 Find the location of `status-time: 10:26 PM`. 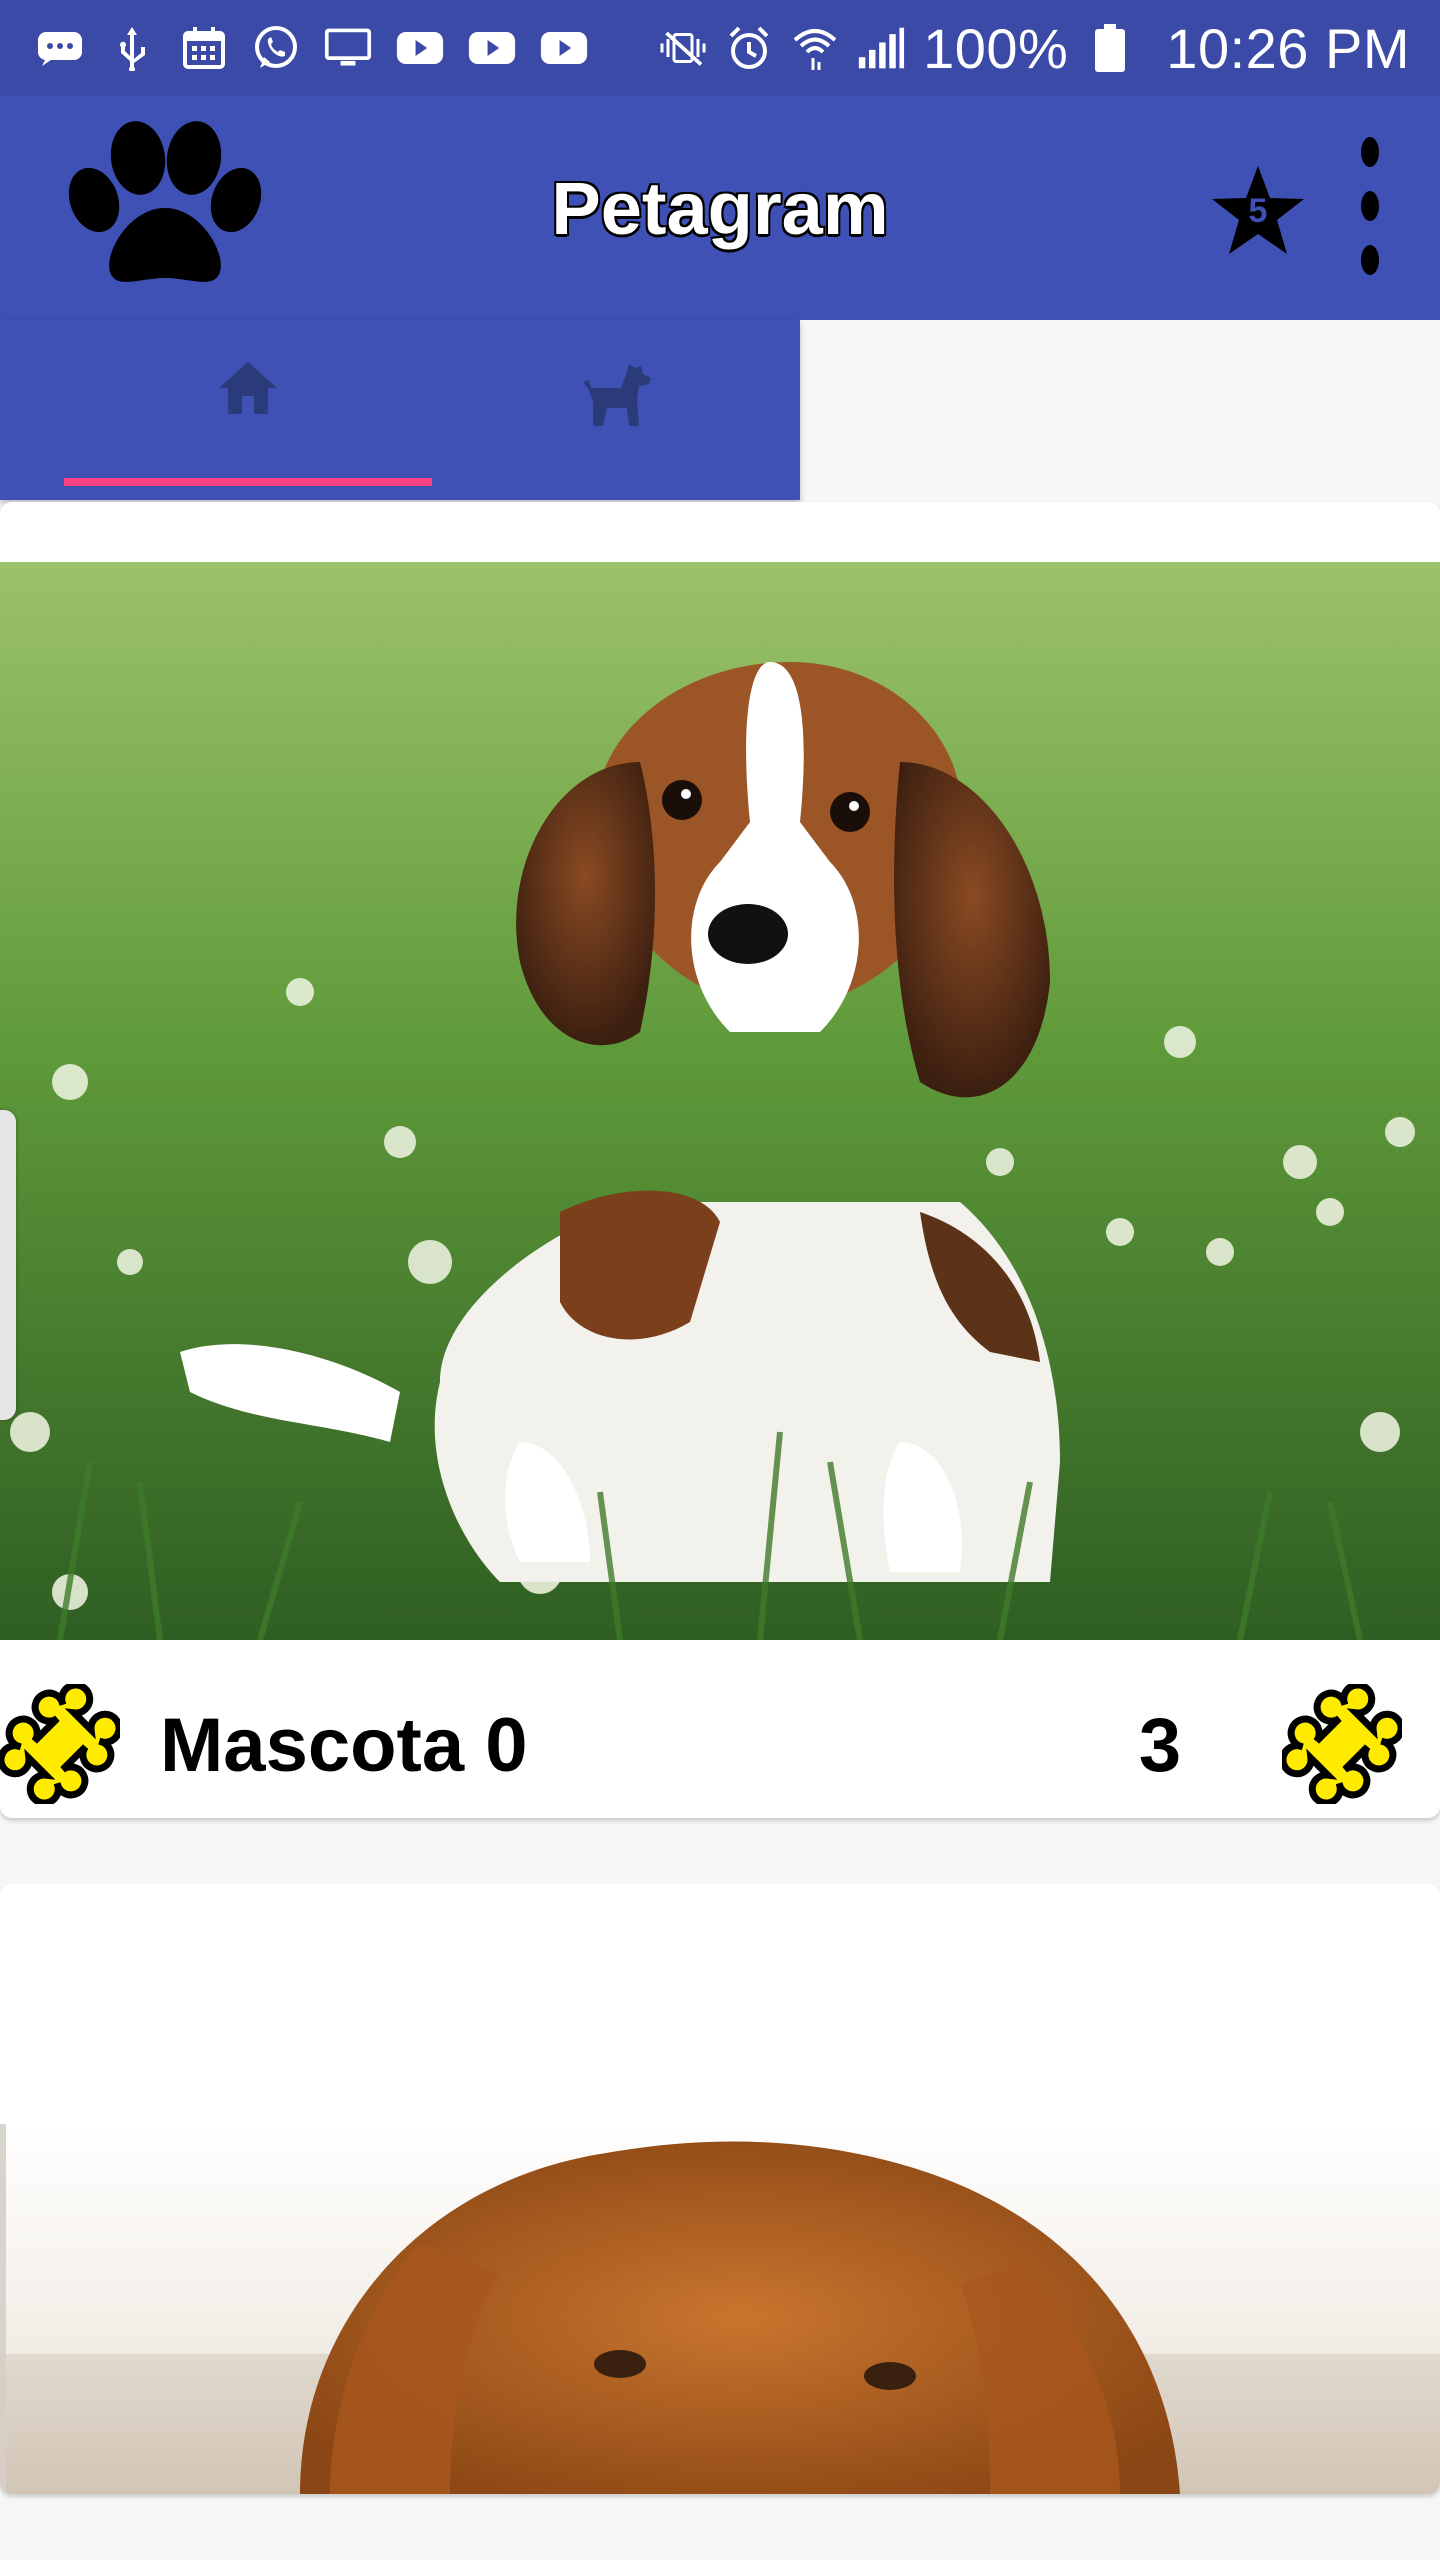

status-time: 10:26 PM is located at coordinates (1288, 48).